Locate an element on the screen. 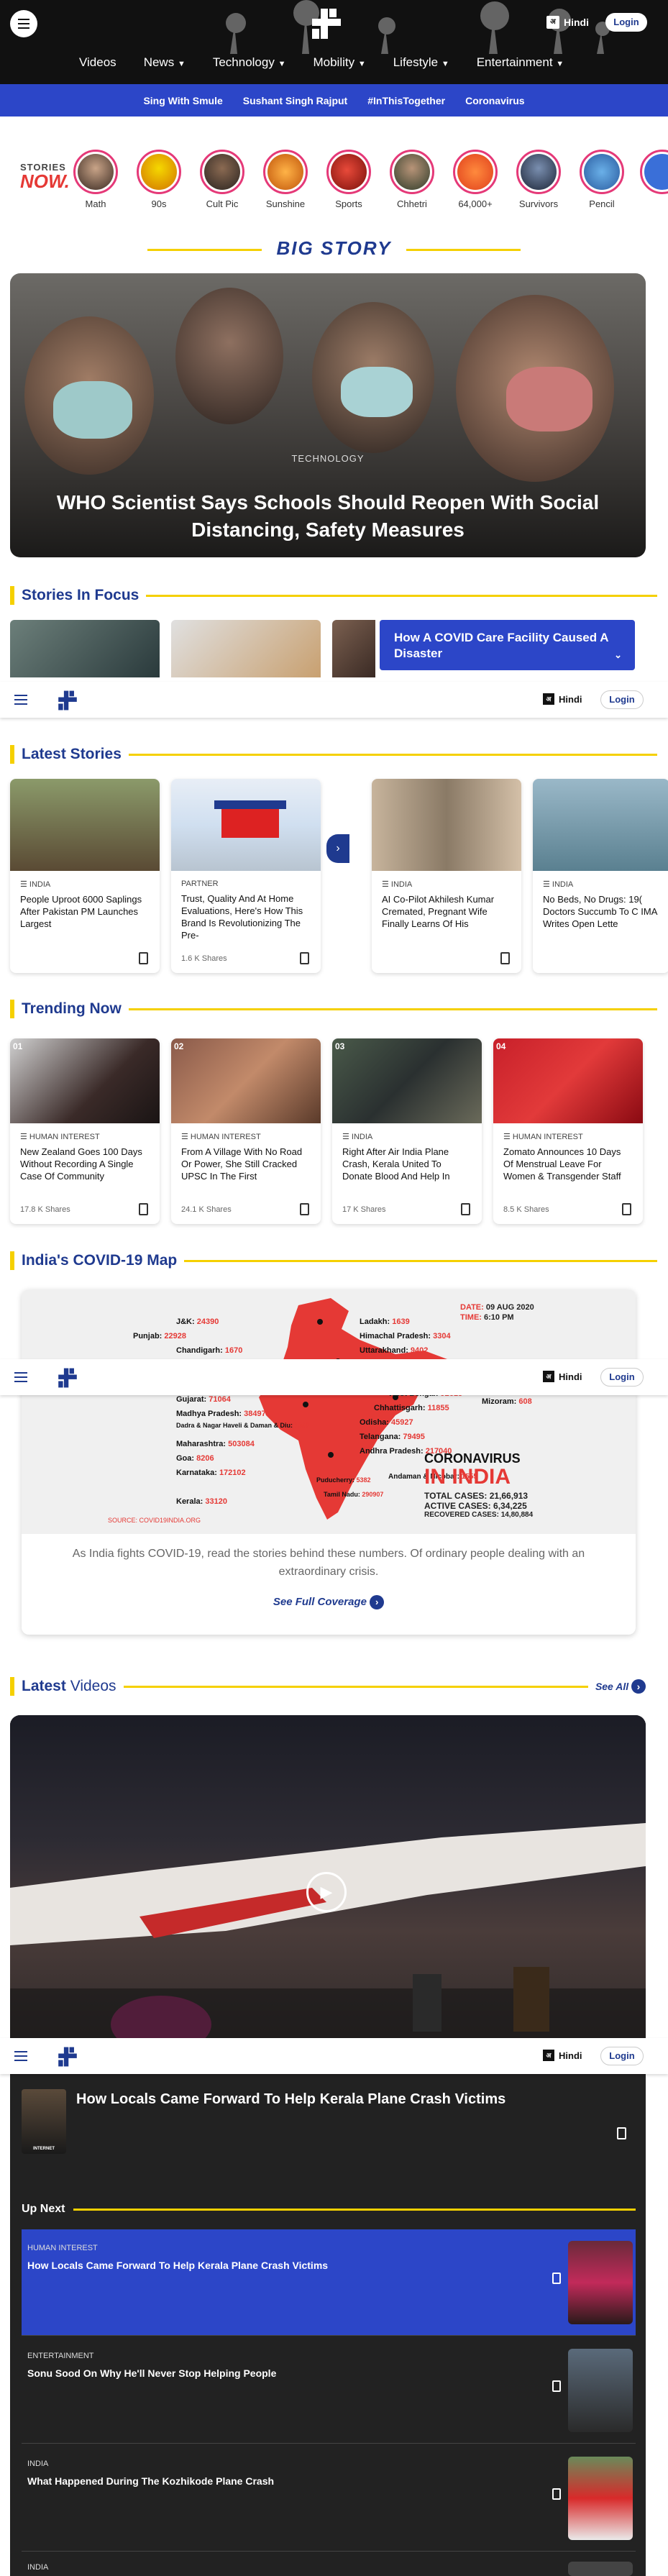 The width and height of the screenshot is (668, 2576). carousel-next-arrow-icon: › is located at coordinates (337, 848).